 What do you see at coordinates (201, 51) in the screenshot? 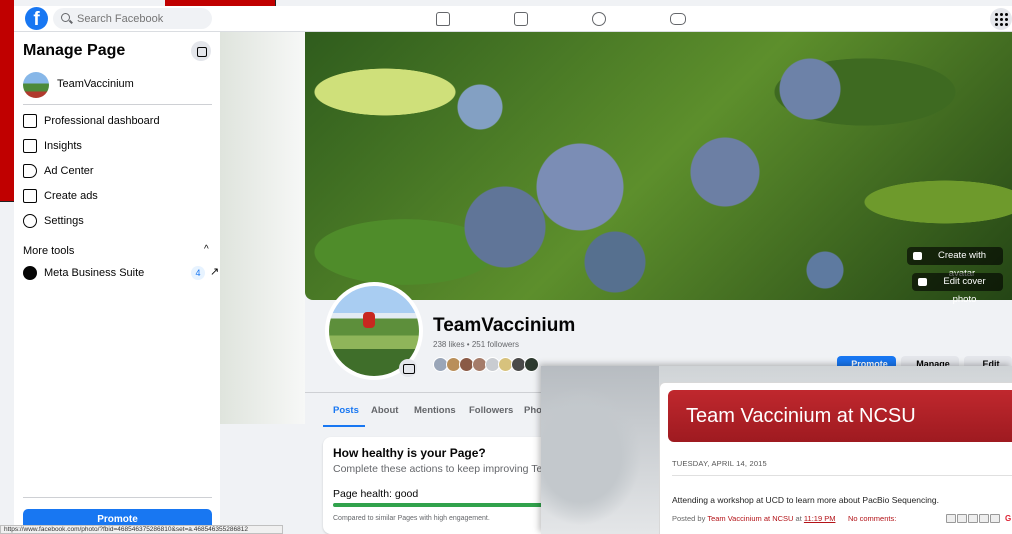
I see `collapse-sidebar-icon` at bounding box center [201, 51].